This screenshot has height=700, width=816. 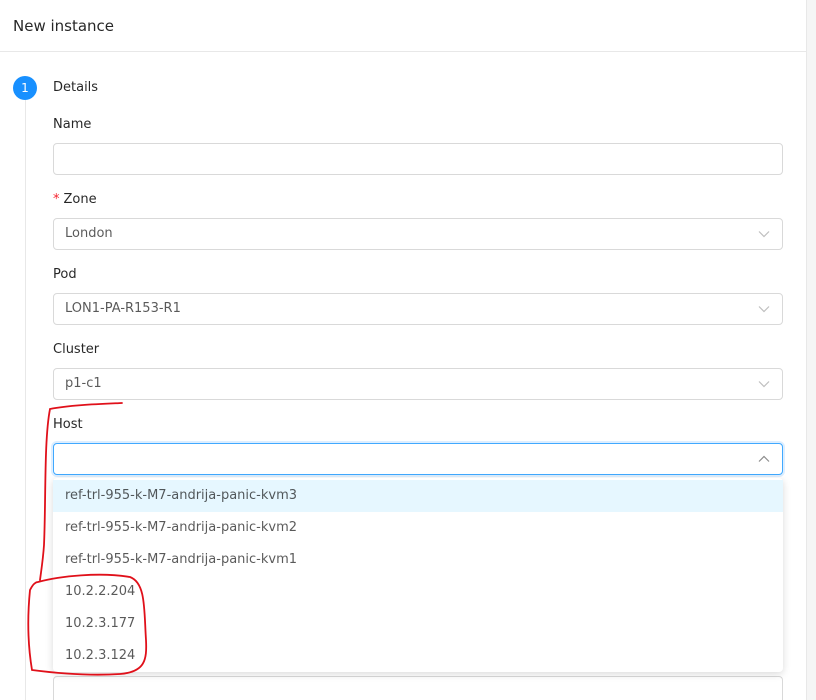 What do you see at coordinates (418, 688) in the screenshot?
I see `next-field-partial` at bounding box center [418, 688].